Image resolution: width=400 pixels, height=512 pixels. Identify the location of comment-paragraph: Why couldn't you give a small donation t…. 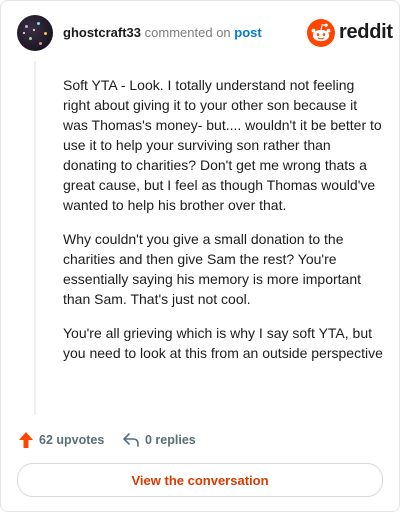
(212, 269).